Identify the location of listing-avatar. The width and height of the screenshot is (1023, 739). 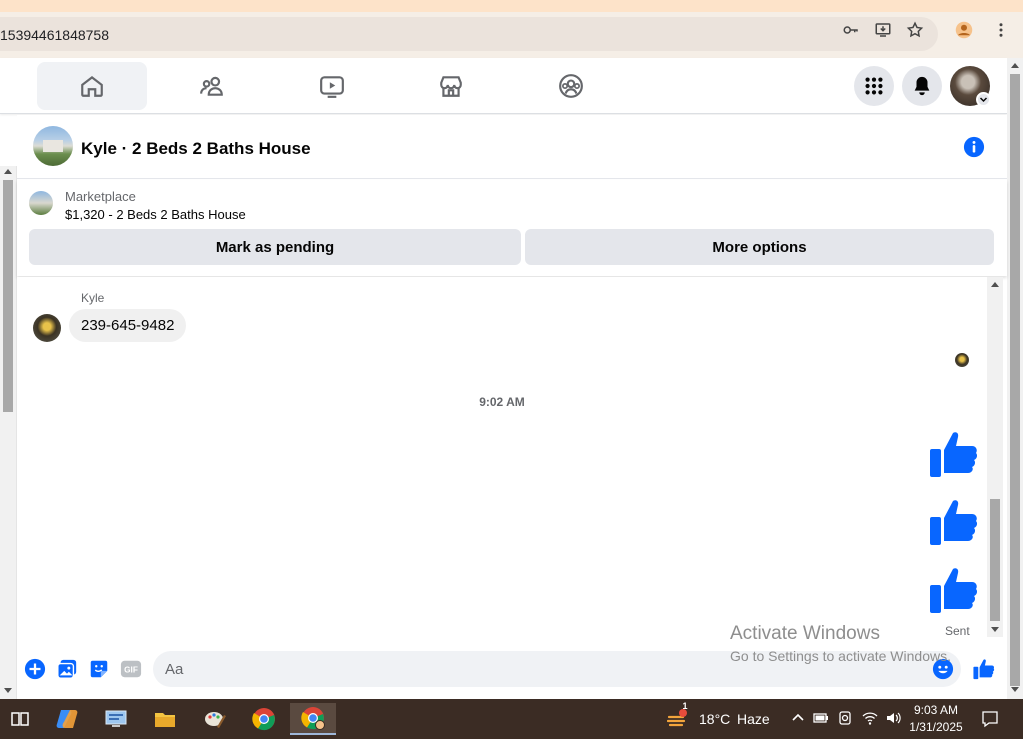
(53, 146).